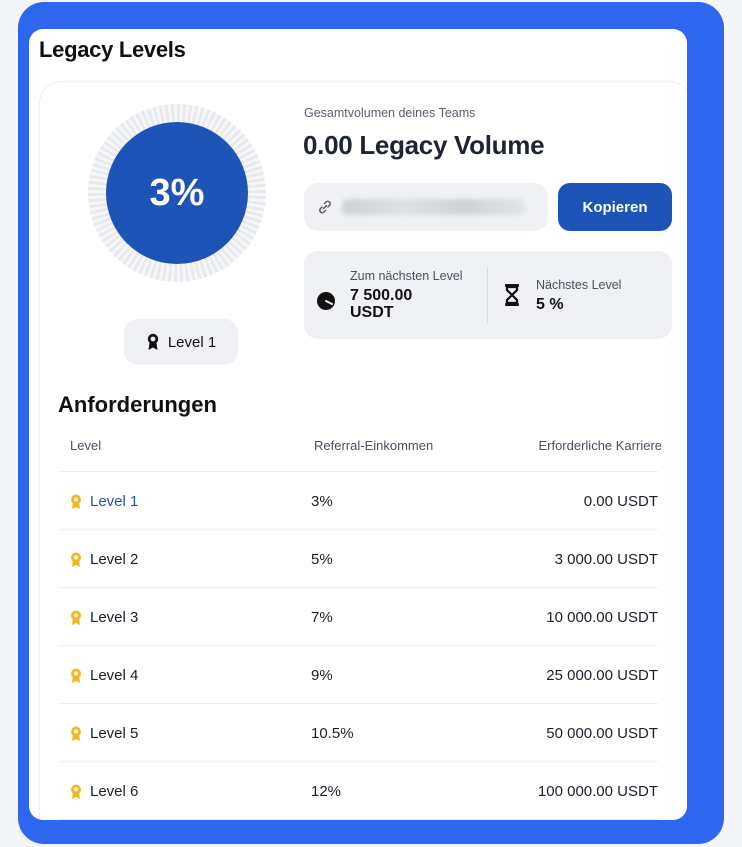 The width and height of the screenshot is (742, 847). I want to click on row-referral-income: 12%, so click(326, 791).